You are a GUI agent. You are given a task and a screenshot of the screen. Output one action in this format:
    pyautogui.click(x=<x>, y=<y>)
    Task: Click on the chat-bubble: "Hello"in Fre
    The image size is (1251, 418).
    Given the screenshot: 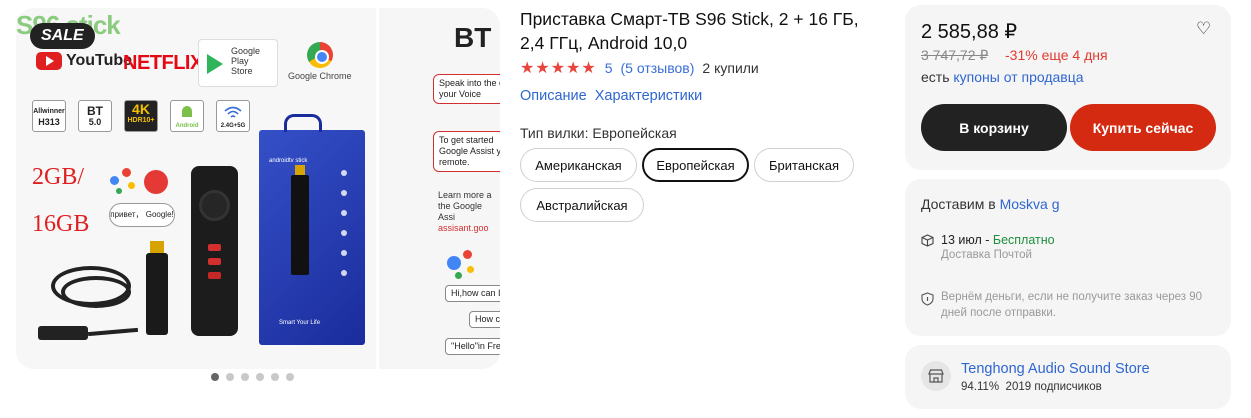 What is the action you would take?
    pyautogui.click(x=472, y=346)
    